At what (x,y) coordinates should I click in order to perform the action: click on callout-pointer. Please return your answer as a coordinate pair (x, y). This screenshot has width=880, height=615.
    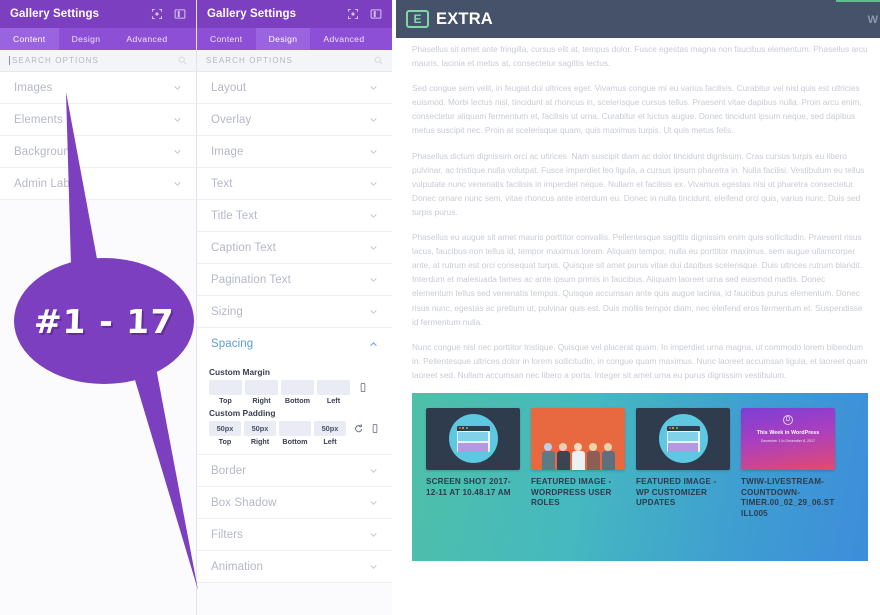
    Looking at the image, I should click on (132, 341).